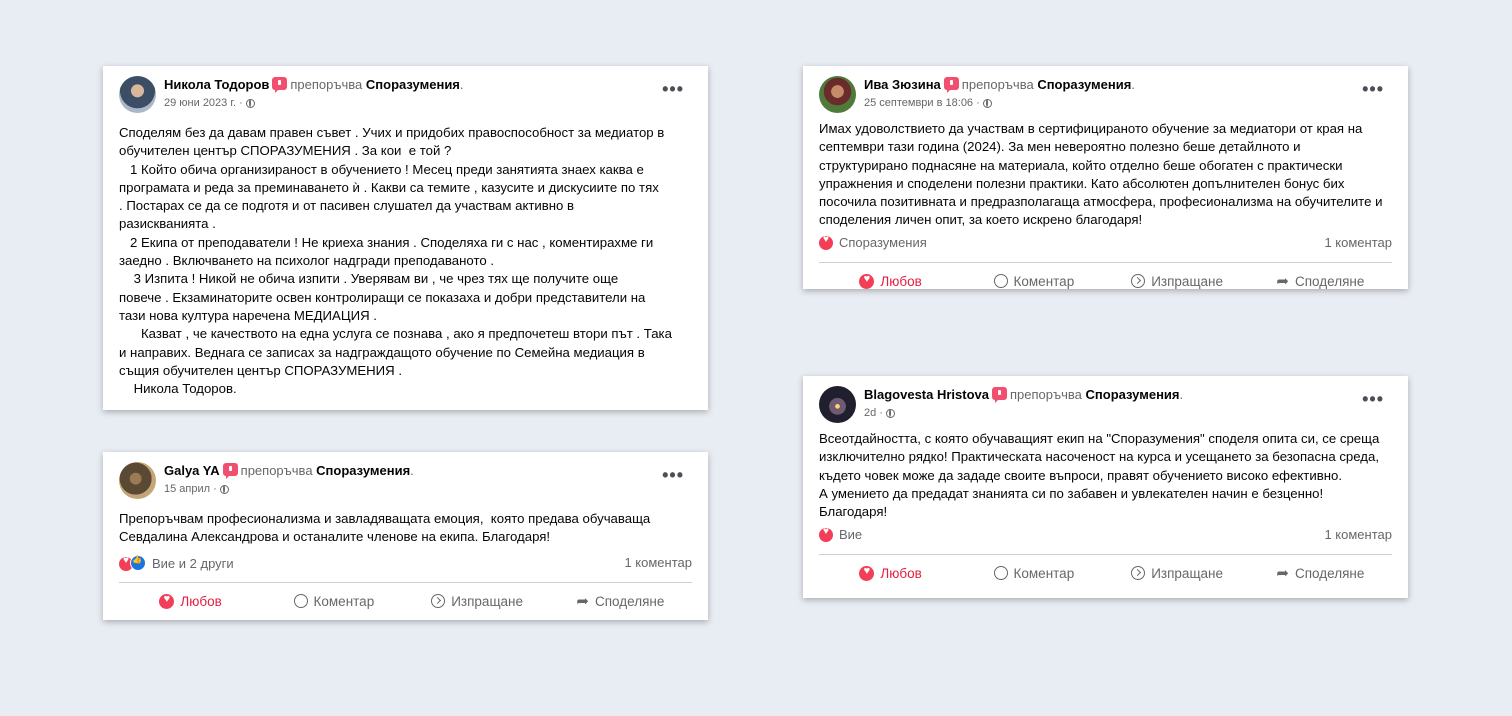  I want to click on post-date: 2d ·, so click(879, 413).